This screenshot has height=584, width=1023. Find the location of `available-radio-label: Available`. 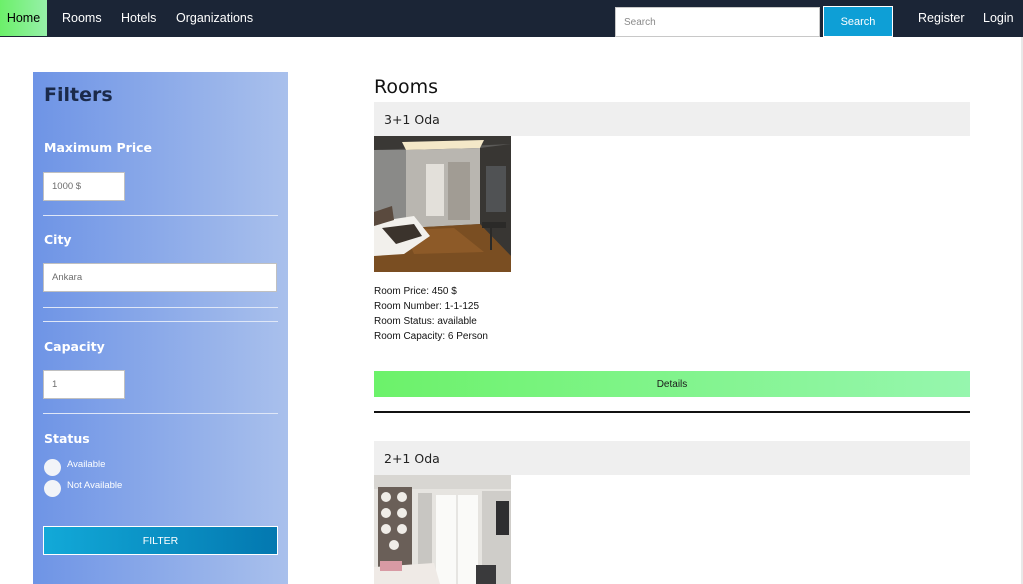

available-radio-label: Available is located at coordinates (86, 464).